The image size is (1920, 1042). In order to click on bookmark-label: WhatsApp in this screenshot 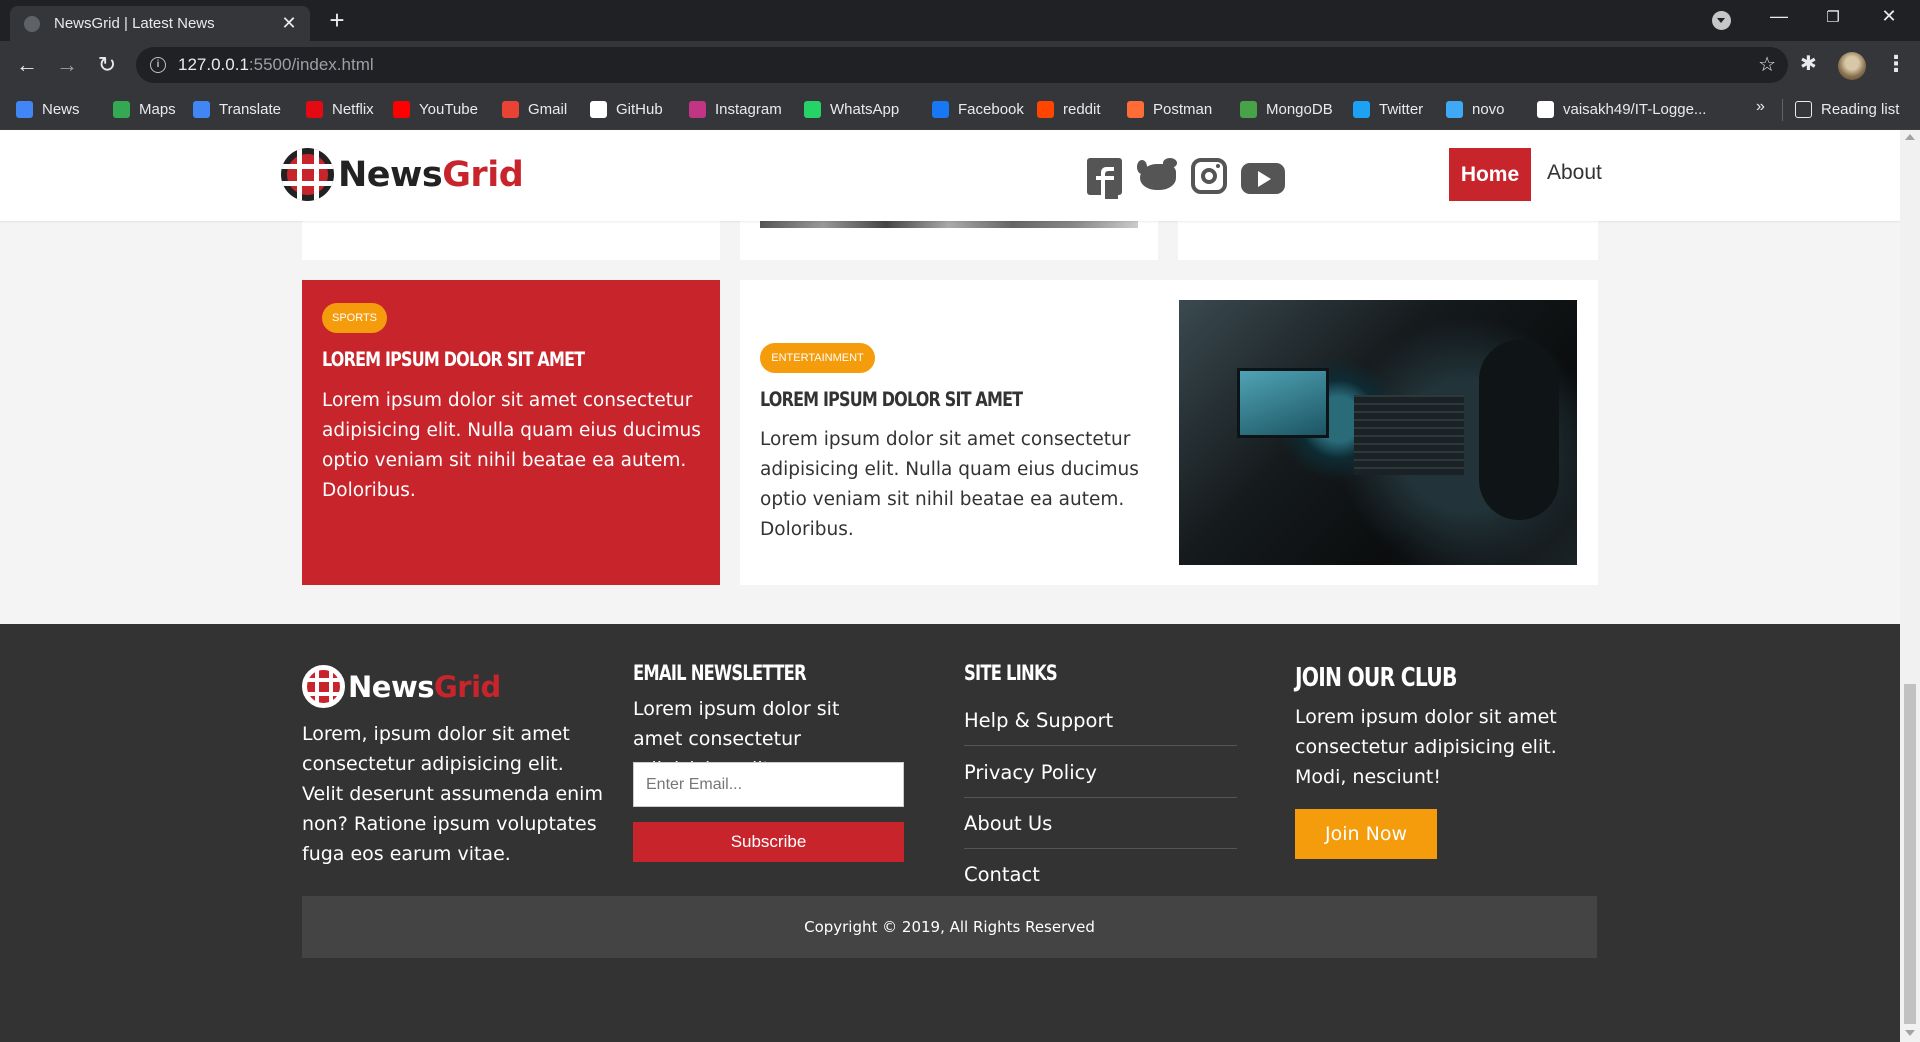, I will do `click(865, 109)`.